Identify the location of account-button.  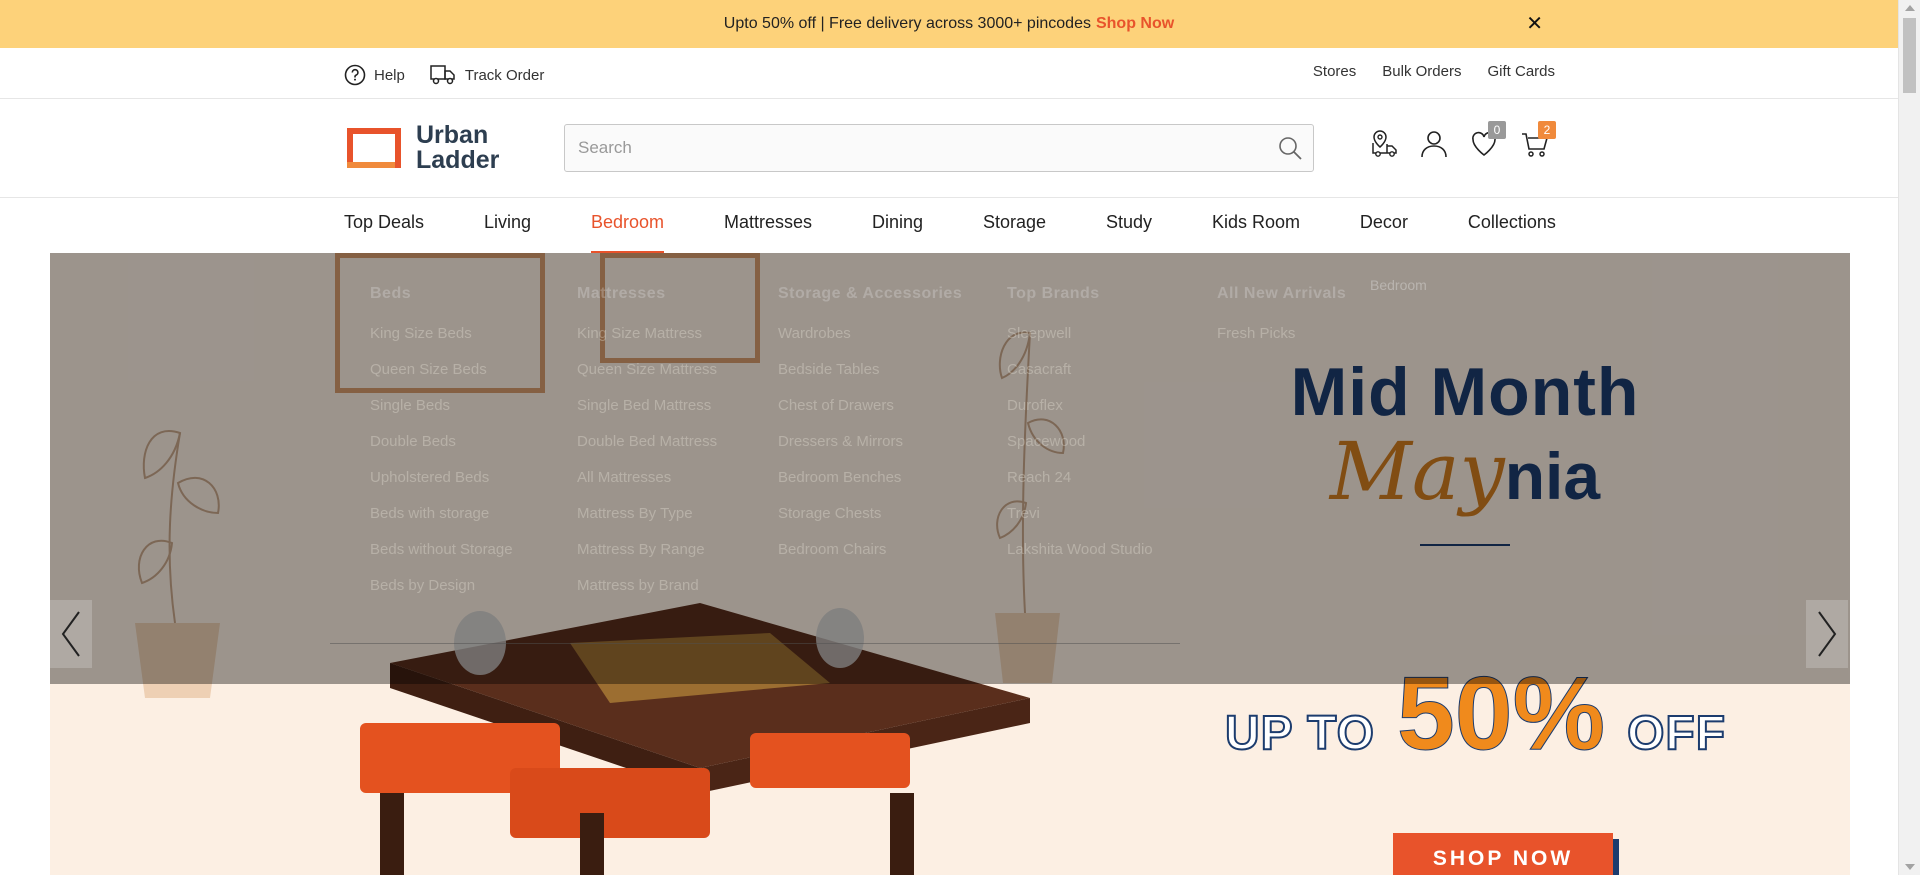
(1433, 144).